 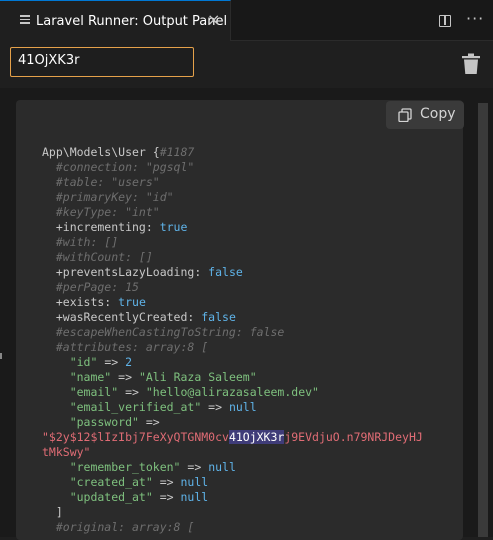 I want to click on search-match-highlight: 41OjXK3r, so click(x=256, y=437).